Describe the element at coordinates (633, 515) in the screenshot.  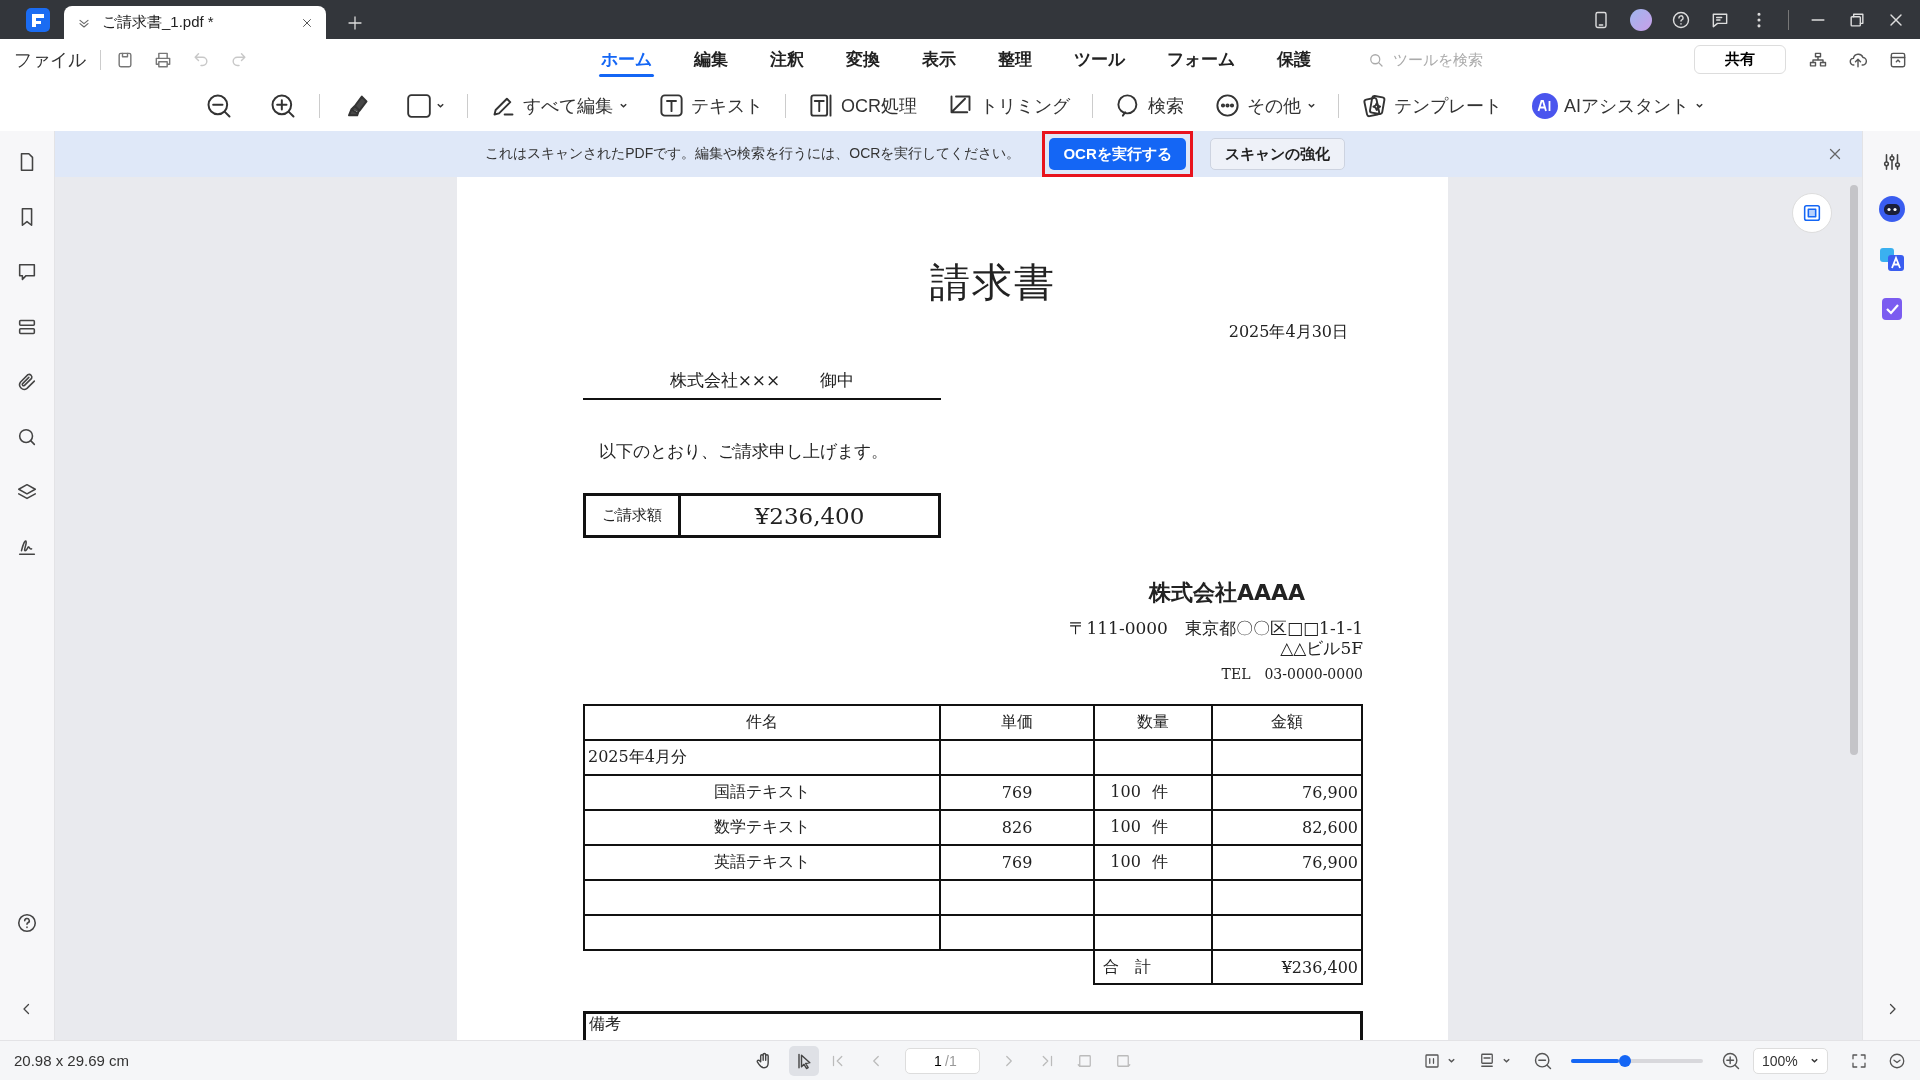
I see `amount-label: ご請求額` at that location.